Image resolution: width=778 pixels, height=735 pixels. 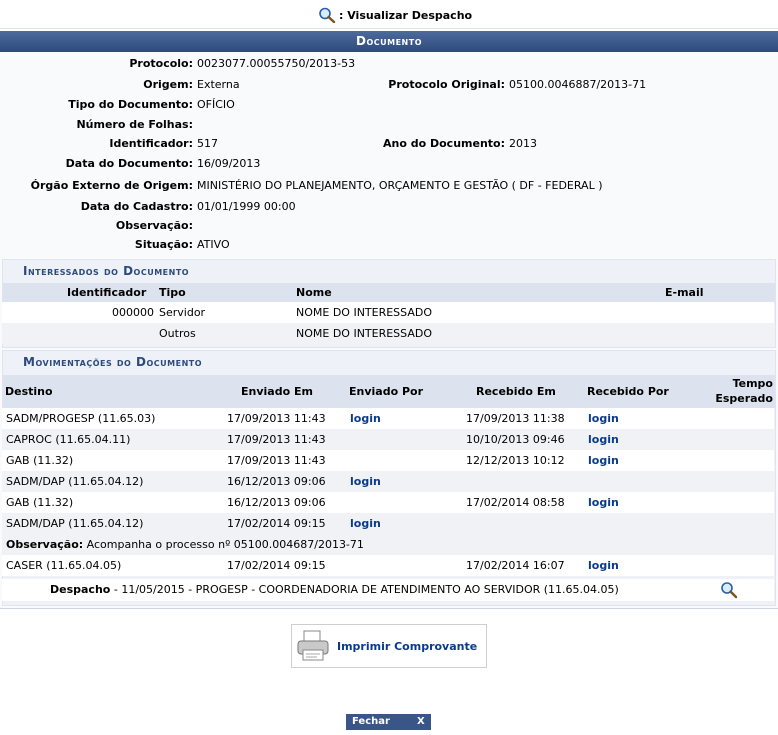 I want to click on field-data-cadastro: Data do Cadastro: 01/01/1999 00:00, so click(x=389, y=207).